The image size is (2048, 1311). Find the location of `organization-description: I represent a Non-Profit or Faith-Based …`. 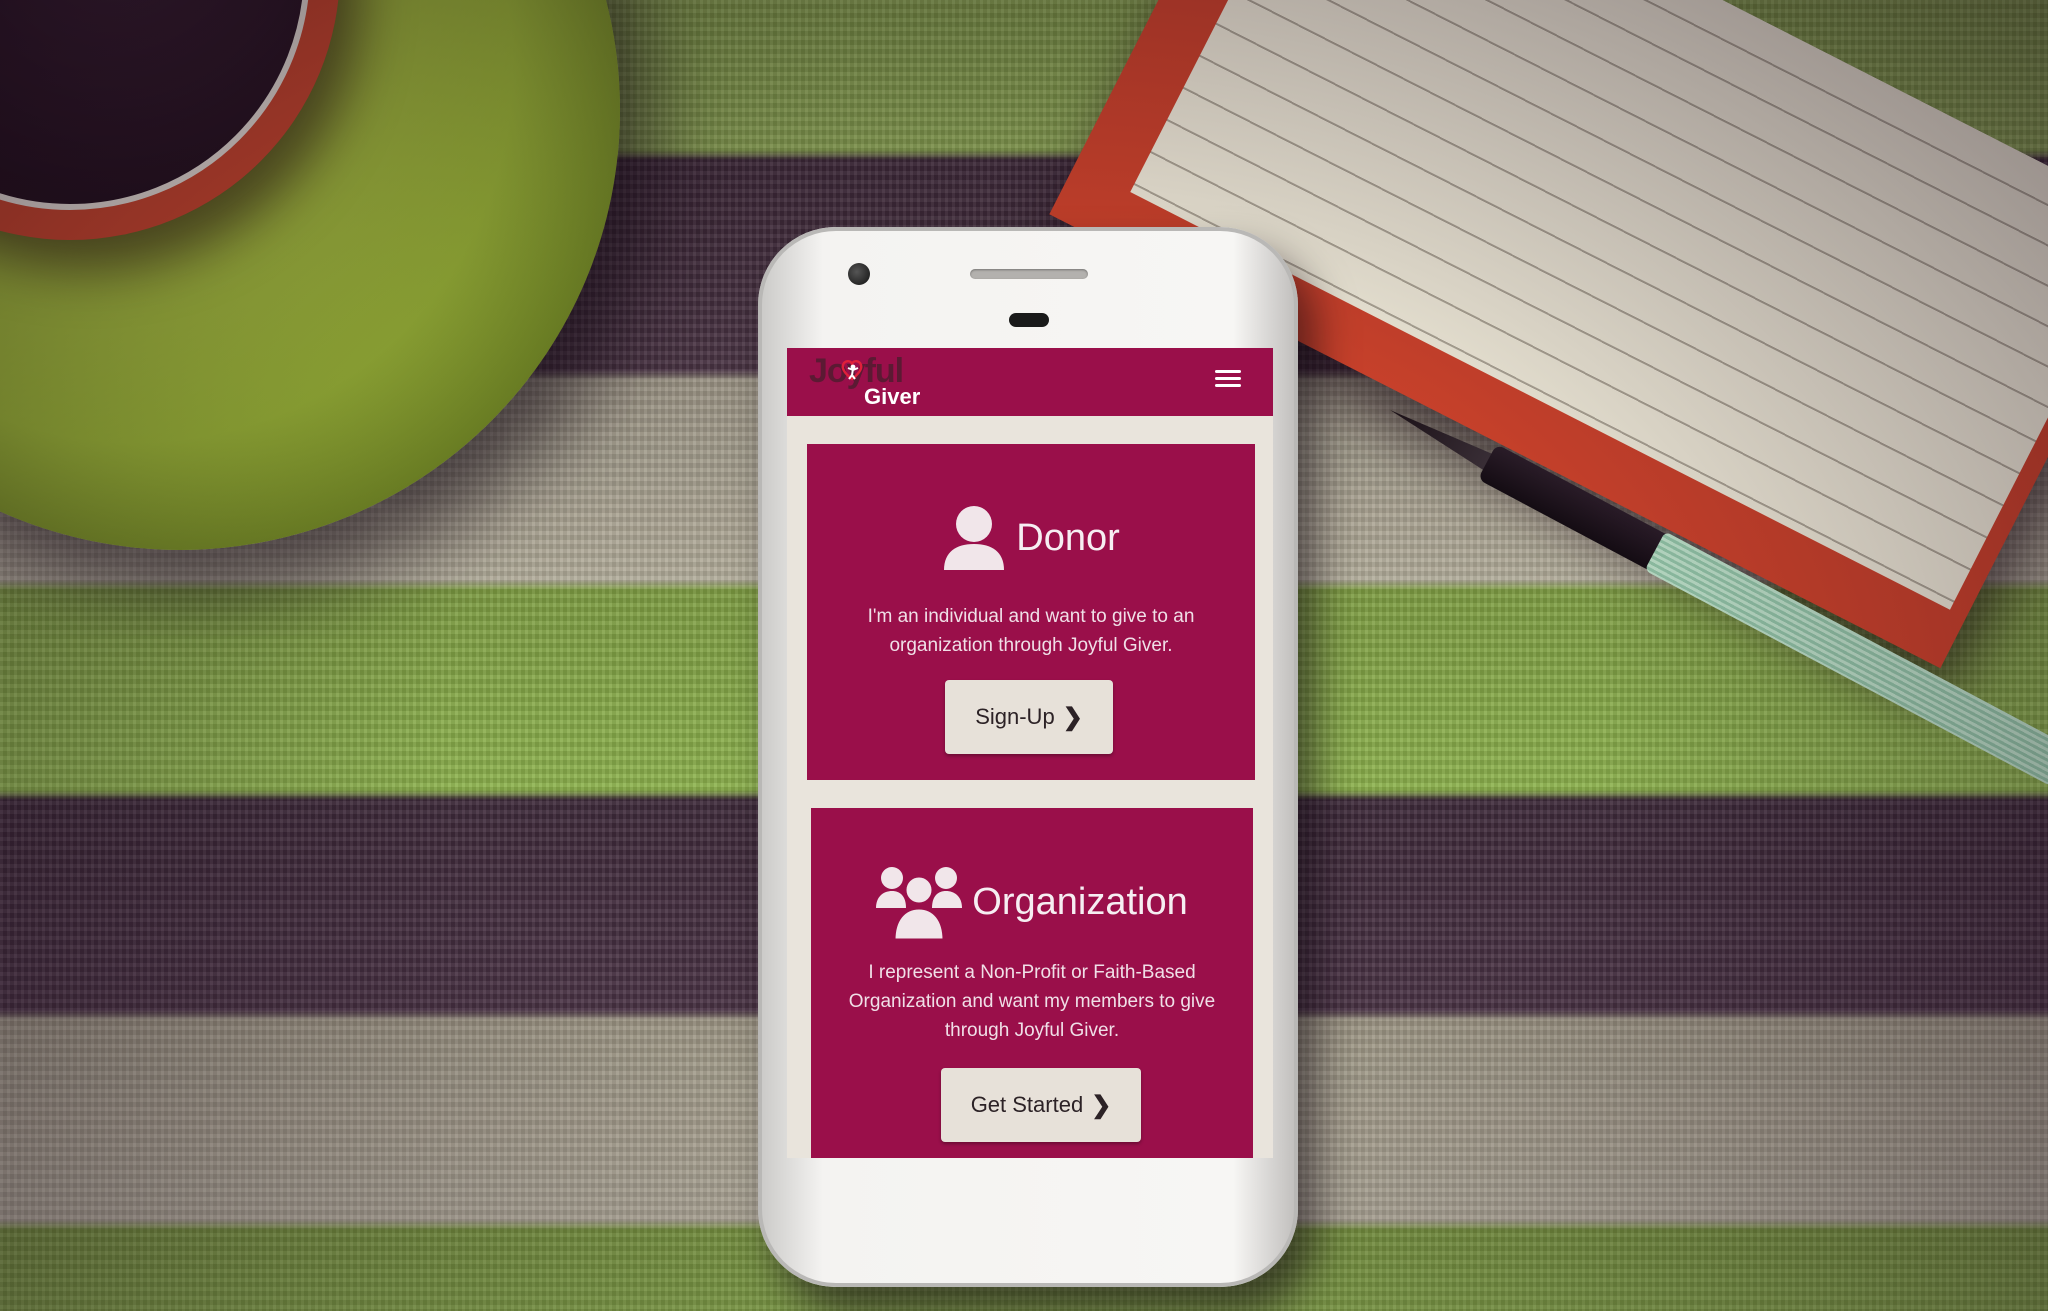

organization-description: I represent a Non-Profit or Faith-Based … is located at coordinates (1032, 1001).